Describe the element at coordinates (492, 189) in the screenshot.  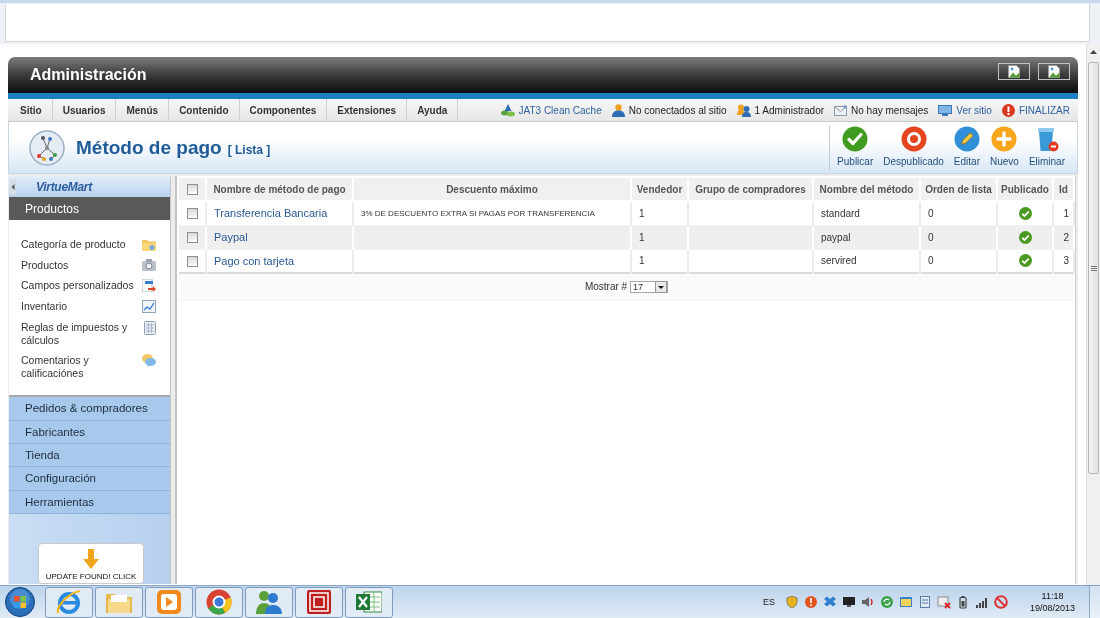
I see `column-header: Descuento máximo` at that location.